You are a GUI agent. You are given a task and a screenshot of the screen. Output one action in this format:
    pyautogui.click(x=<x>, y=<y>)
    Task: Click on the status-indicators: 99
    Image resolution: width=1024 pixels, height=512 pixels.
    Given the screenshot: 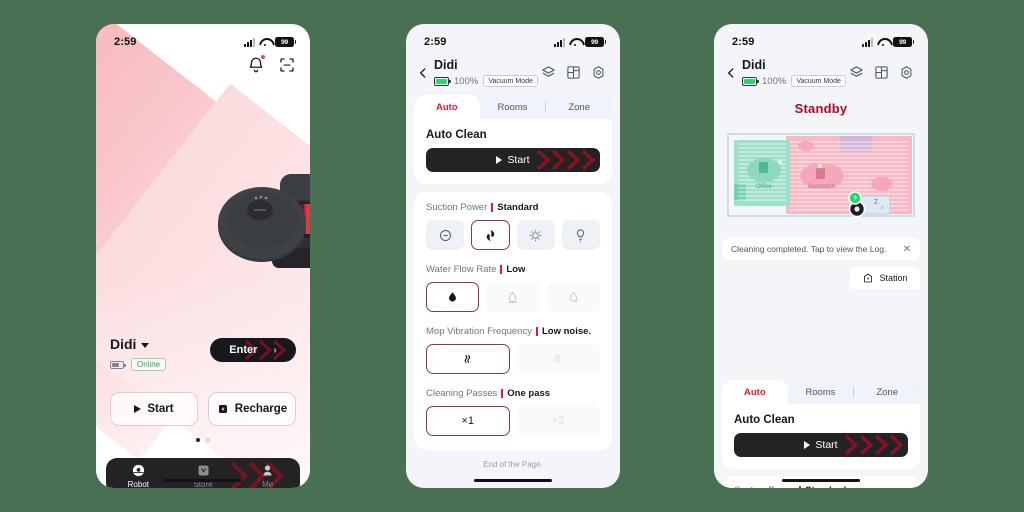 What is the action you would take?
    pyautogui.click(x=888, y=42)
    